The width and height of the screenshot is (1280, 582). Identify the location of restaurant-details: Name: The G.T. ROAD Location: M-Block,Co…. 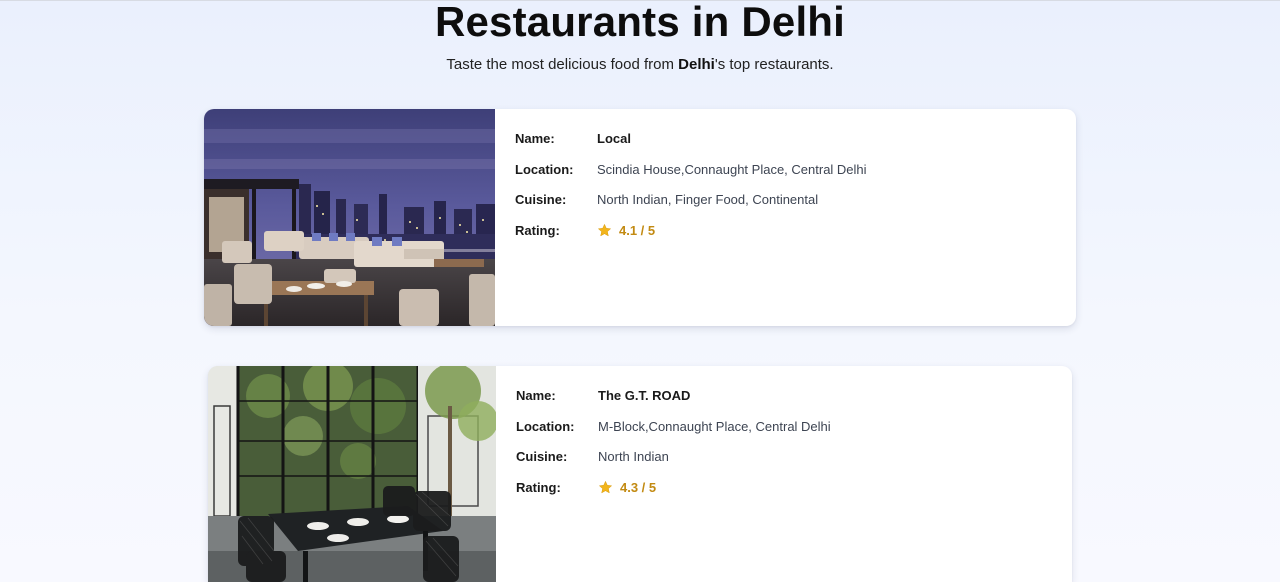
(673, 447).